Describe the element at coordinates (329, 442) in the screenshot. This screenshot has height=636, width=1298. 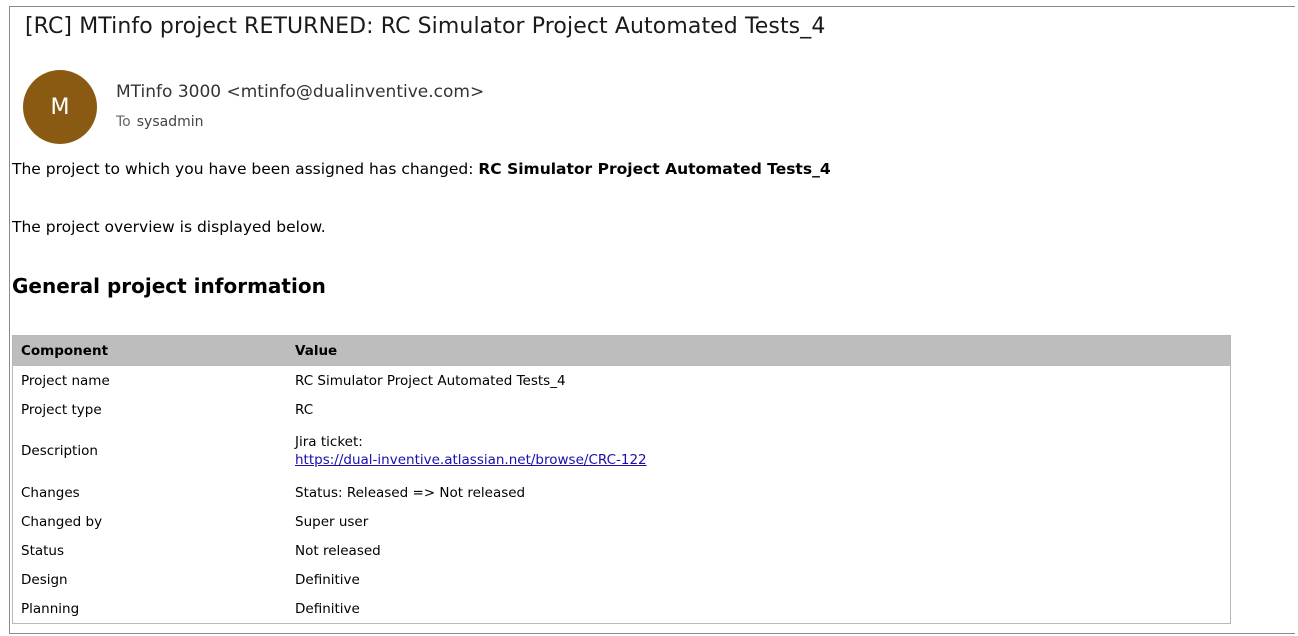
I see `description-text: Jira ticket:` at that location.